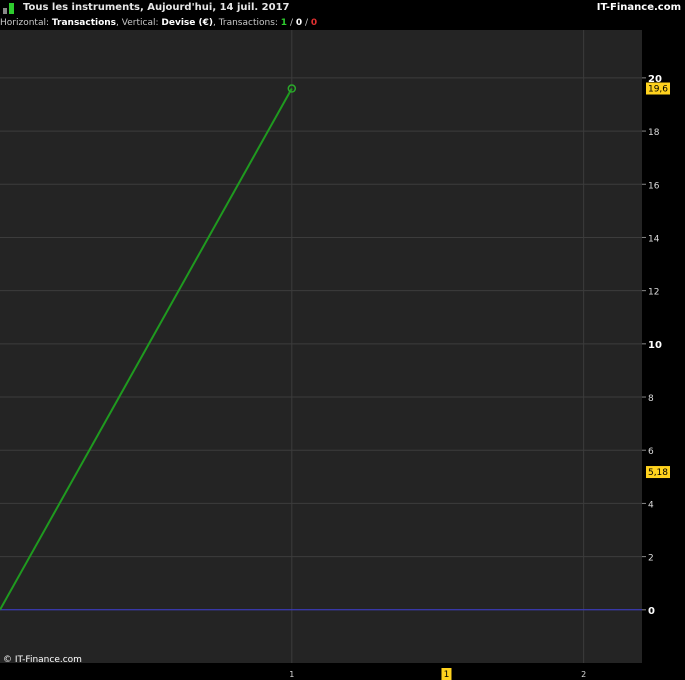 This screenshot has width=685, height=680. I want to click on y-tick-label: 0, so click(651, 611).